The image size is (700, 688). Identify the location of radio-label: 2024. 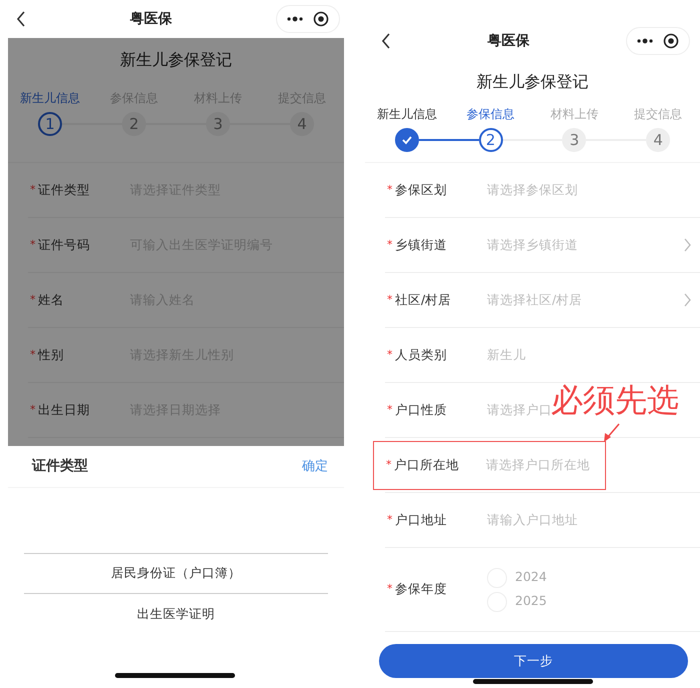
(531, 577).